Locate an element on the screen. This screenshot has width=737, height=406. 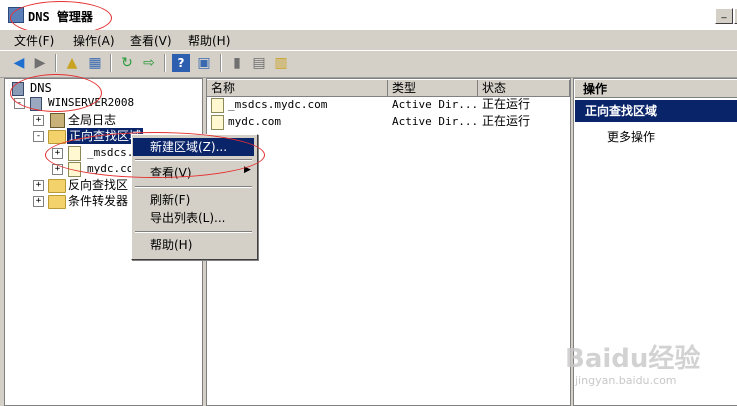
show-hide-tree-icon: ▦ is located at coordinates (95, 63).